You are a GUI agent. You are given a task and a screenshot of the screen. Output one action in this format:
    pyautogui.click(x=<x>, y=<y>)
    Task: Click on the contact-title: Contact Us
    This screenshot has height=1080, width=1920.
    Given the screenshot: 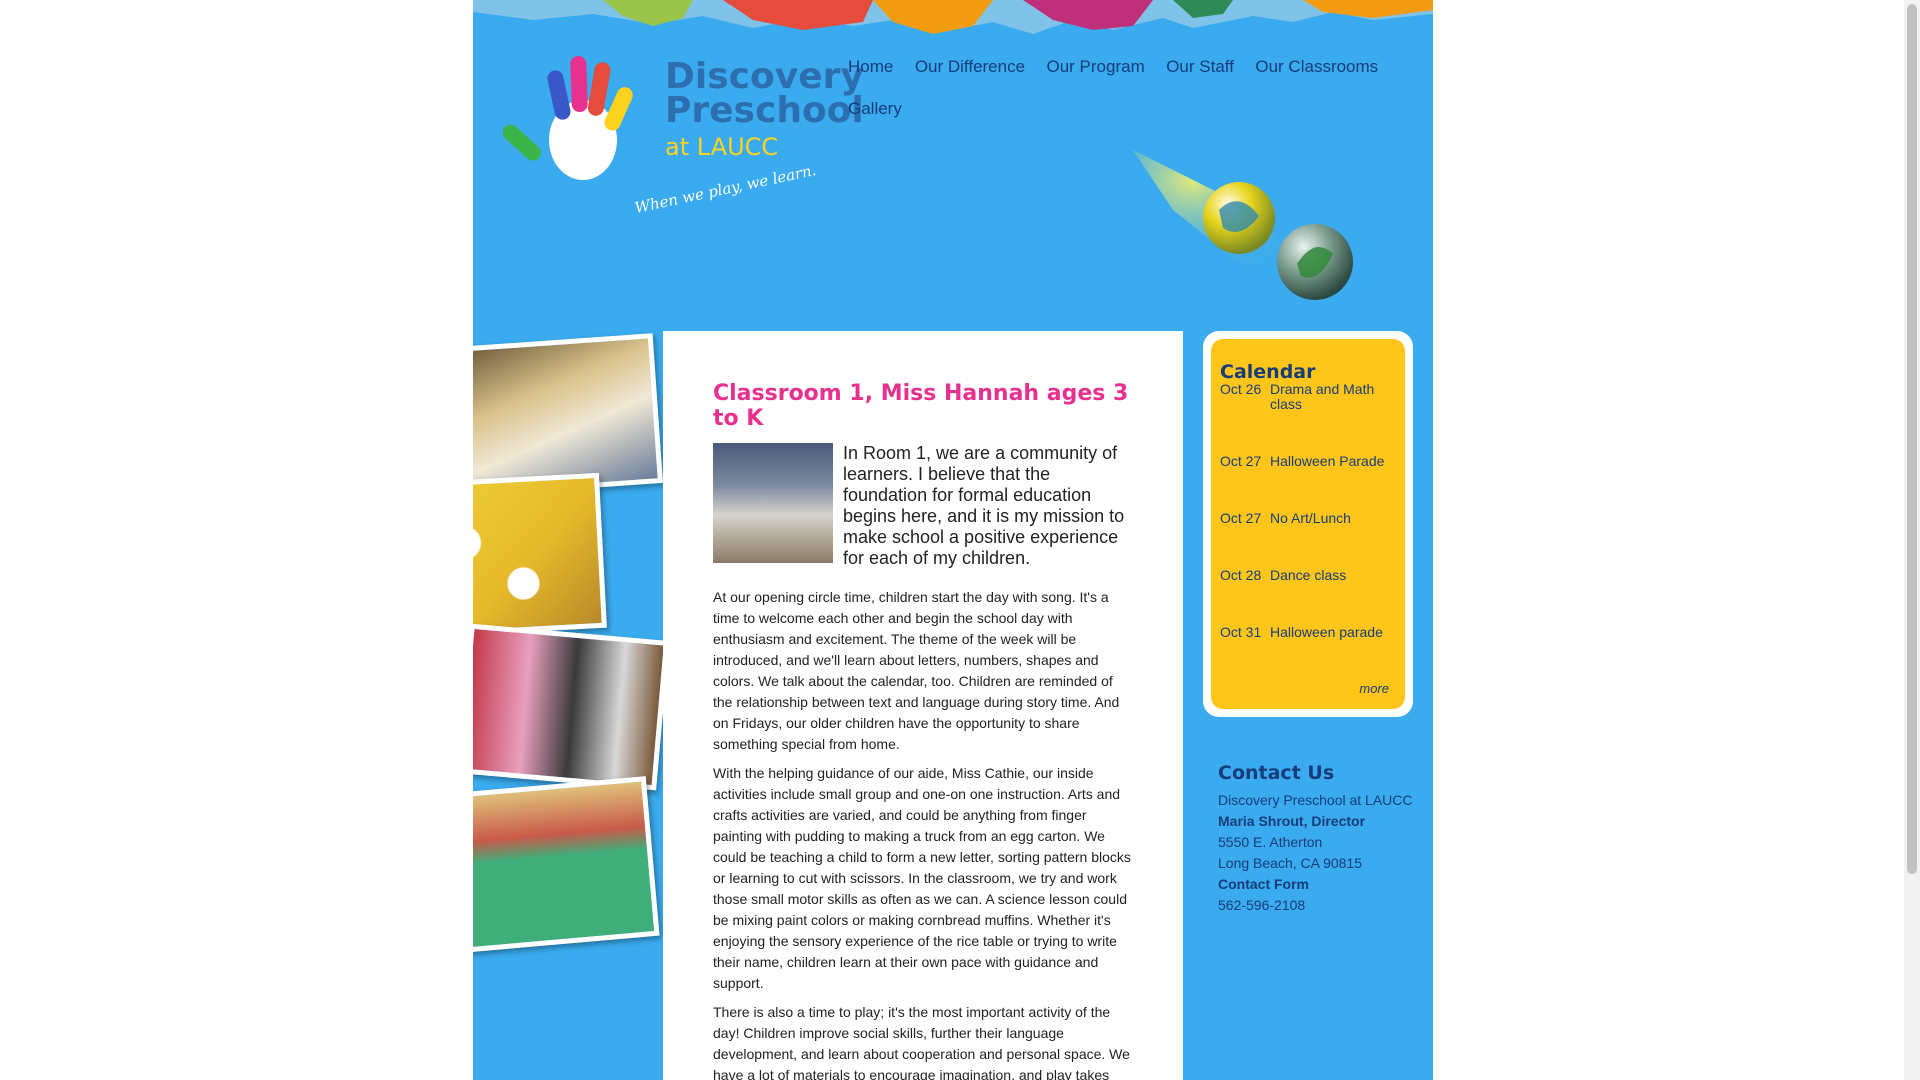 What is the action you would take?
    pyautogui.click(x=1276, y=773)
    